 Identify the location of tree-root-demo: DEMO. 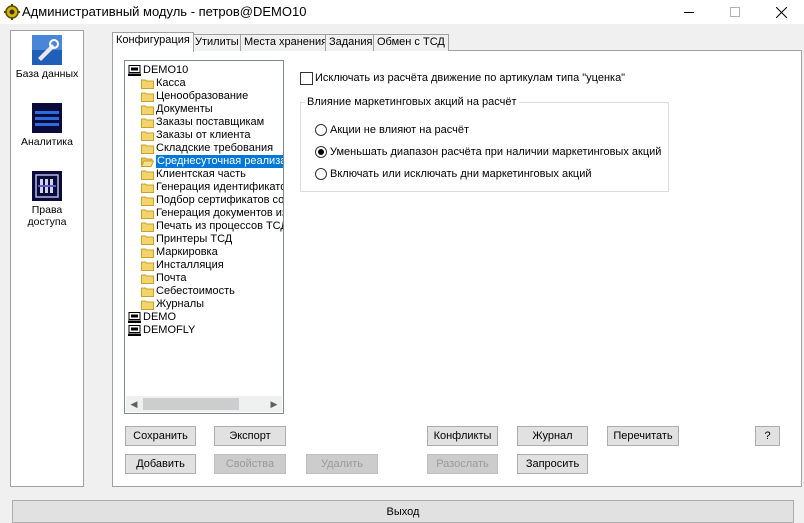
(152, 317).